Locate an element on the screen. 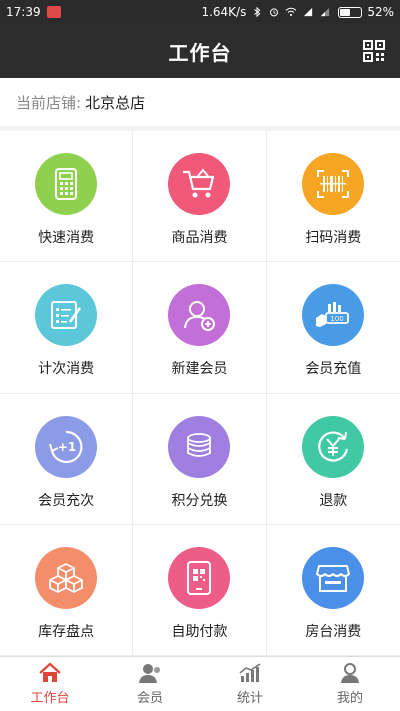 Image resolution: width=400 pixels, height=711 pixels. grid-item-quick-consume: 快速消费 is located at coordinates (67, 197).